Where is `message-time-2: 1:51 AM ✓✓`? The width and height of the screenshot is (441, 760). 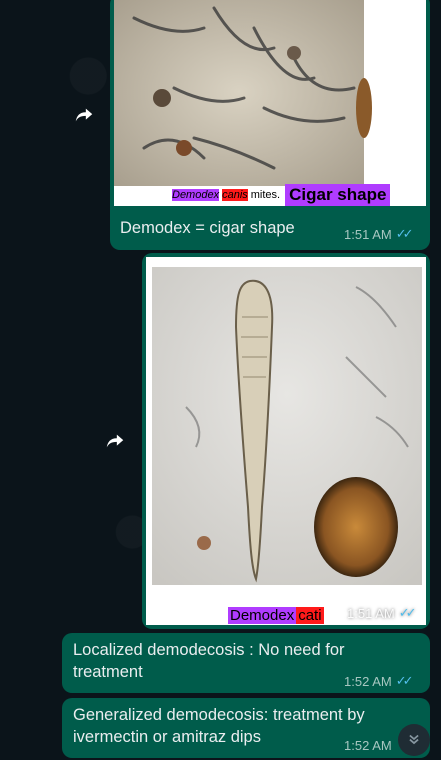 message-time-2: 1:51 AM ✓✓ is located at coordinates (382, 613).